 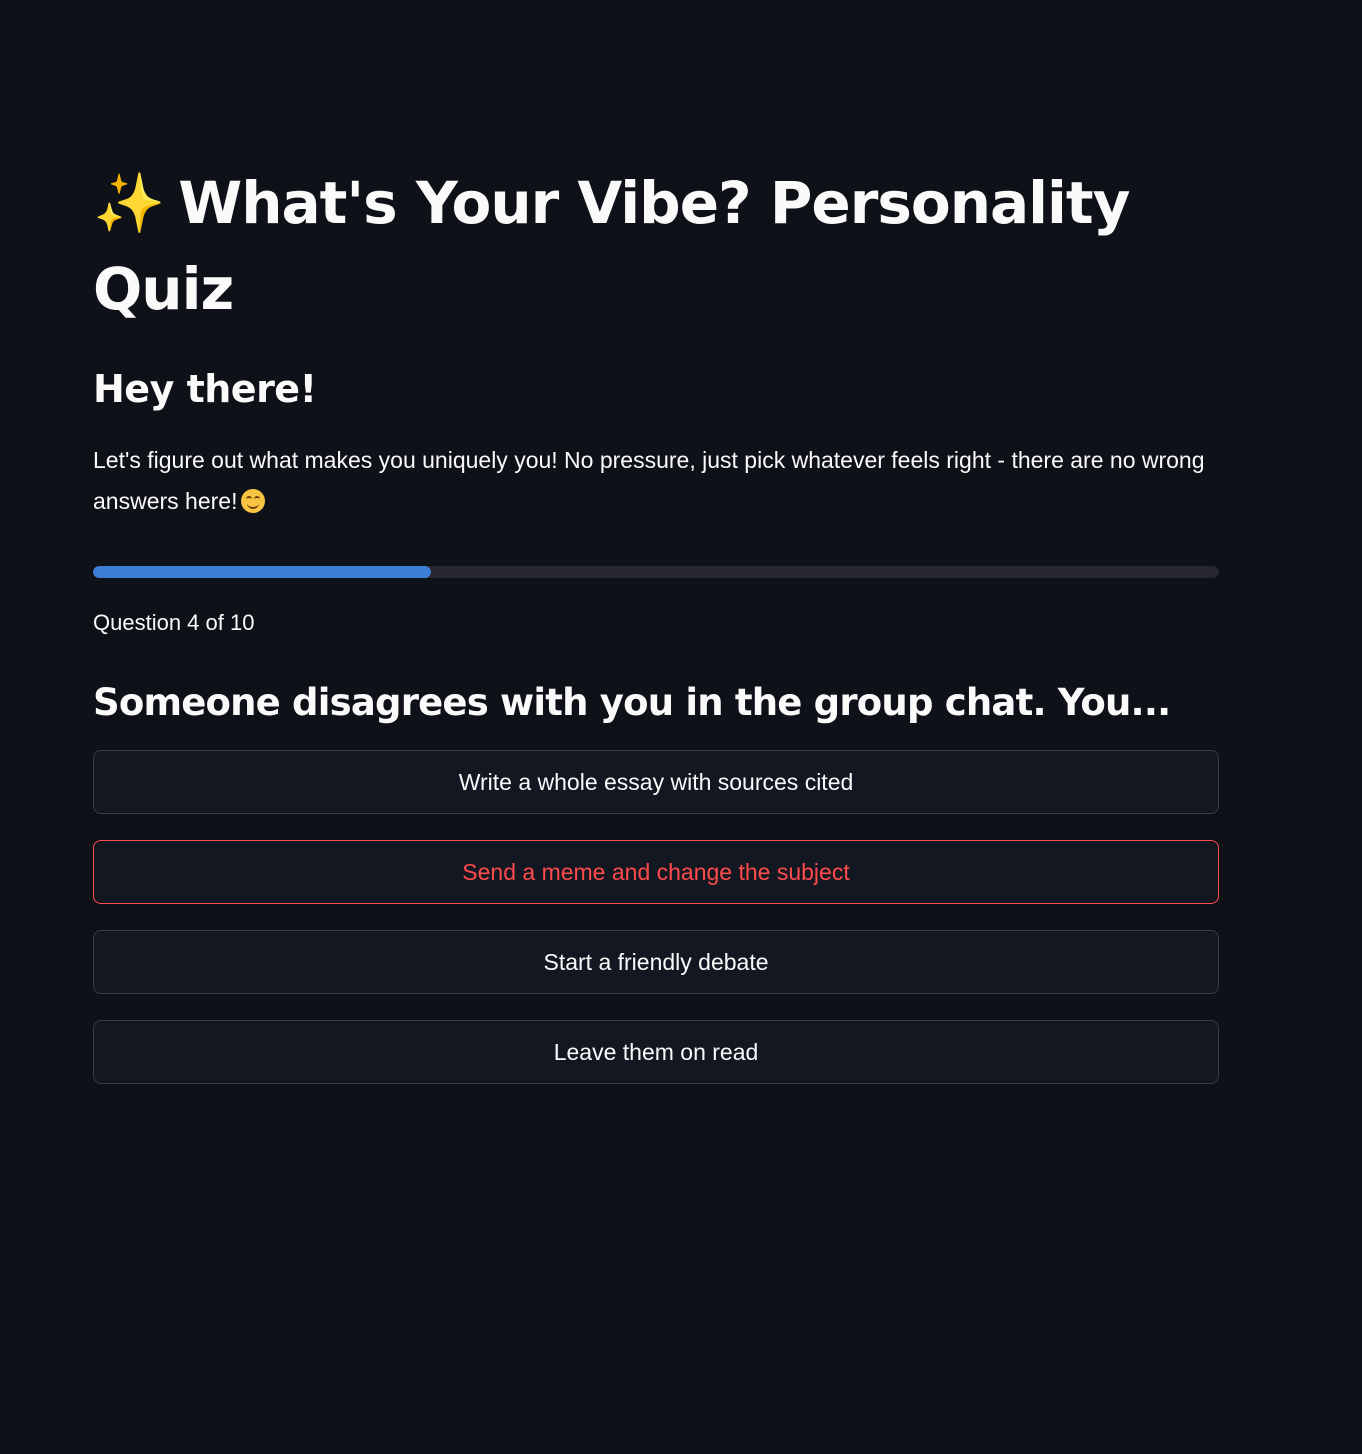 What do you see at coordinates (262, 572) in the screenshot?
I see `quiz-progress-fill` at bounding box center [262, 572].